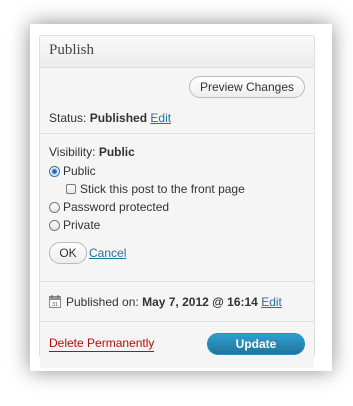  I want to click on sticky-label: Stick this post to the front page, so click(162, 189).